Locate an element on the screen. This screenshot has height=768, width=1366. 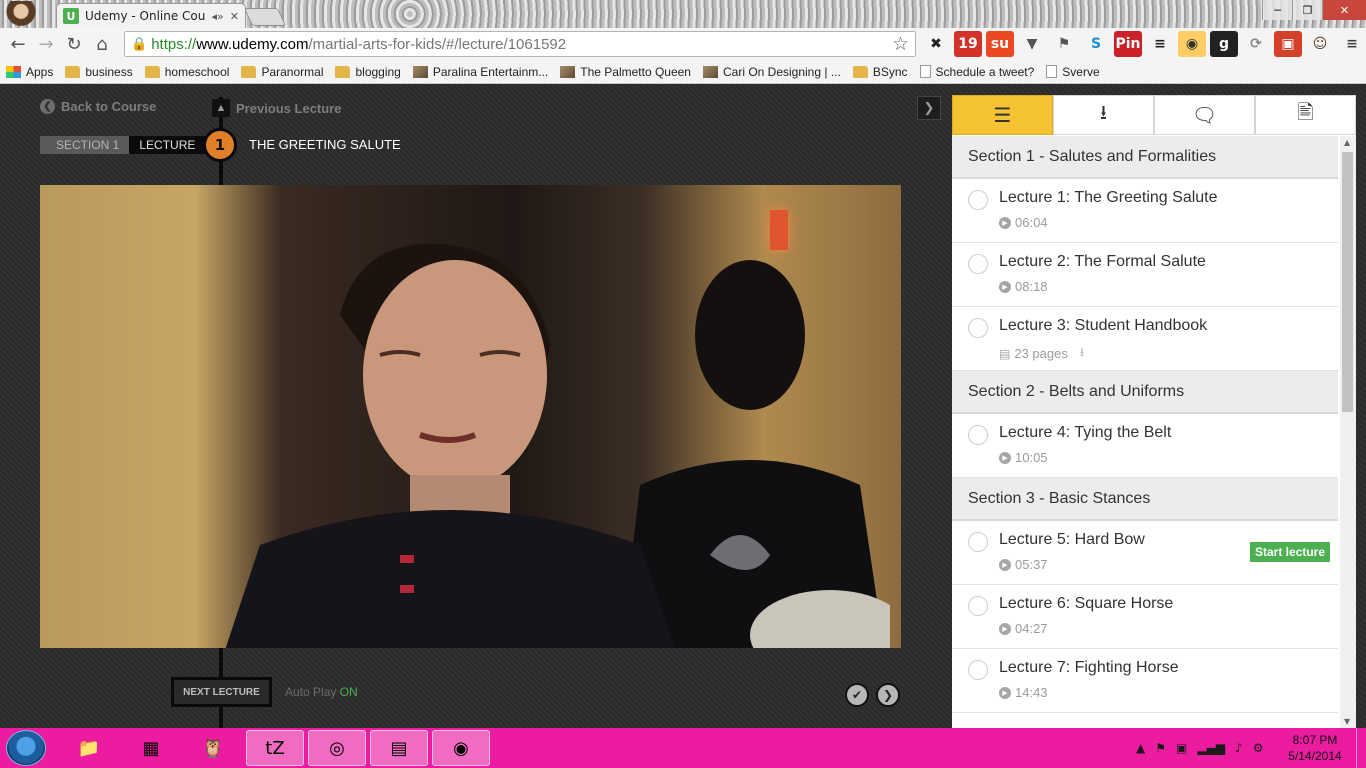
scroll-down-icon: ▼ is located at coordinates (1347, 721).